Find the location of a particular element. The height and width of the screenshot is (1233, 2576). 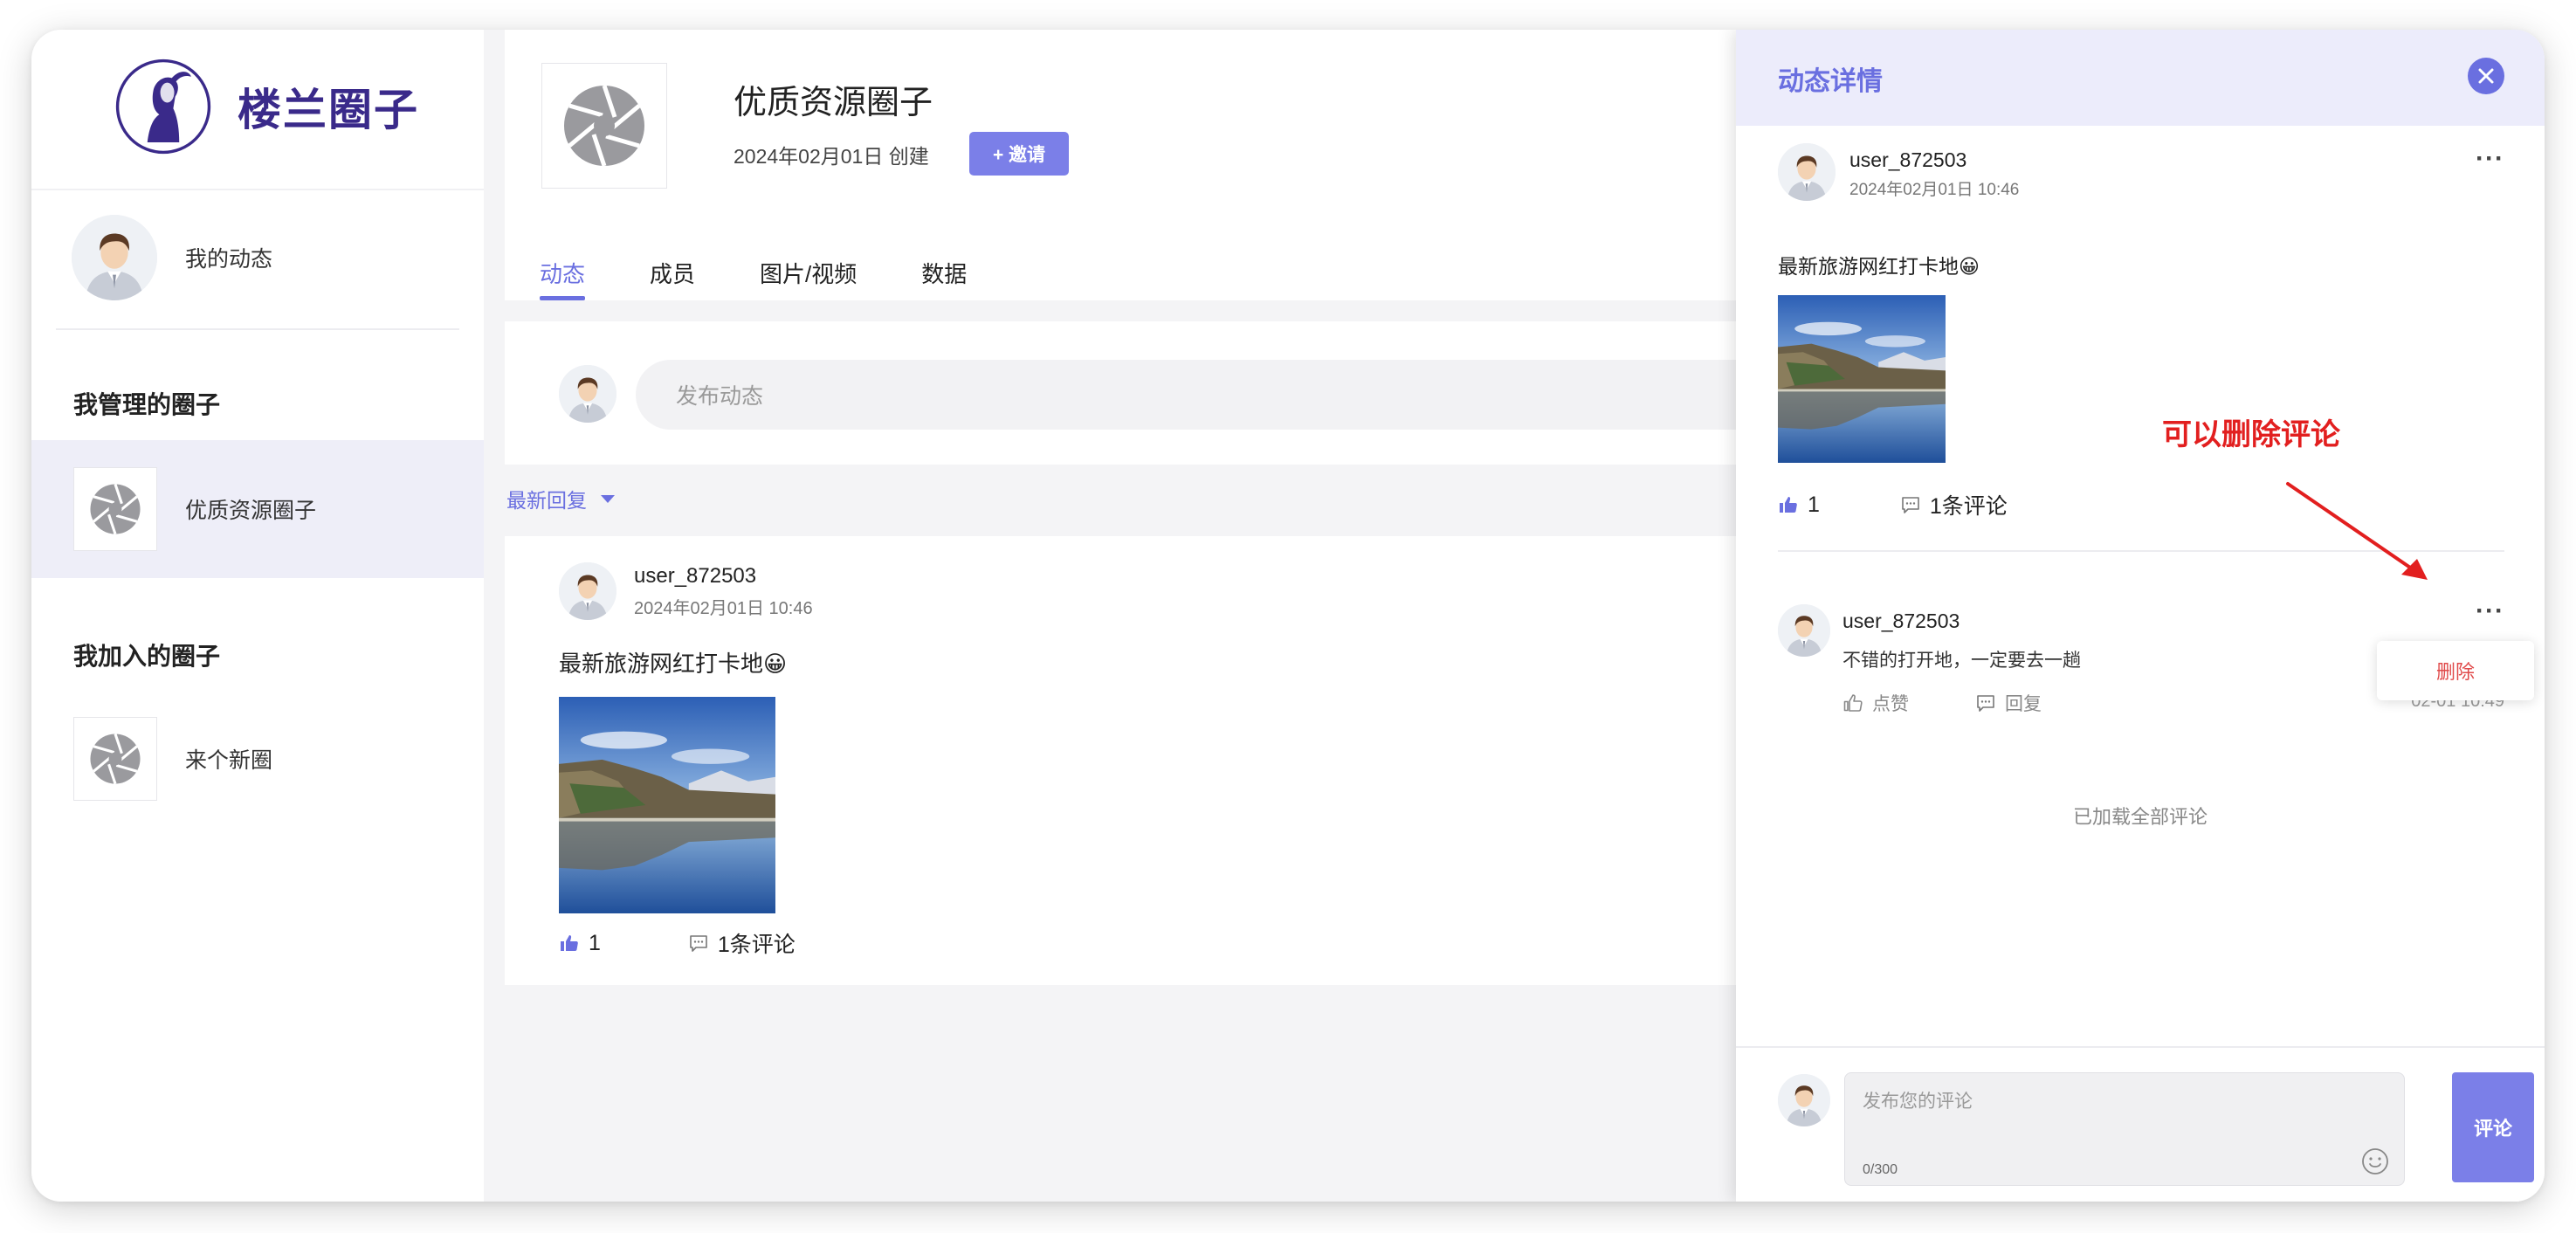

sidebar-item-label: 来个新圈 is located at coordinates (229, 760).